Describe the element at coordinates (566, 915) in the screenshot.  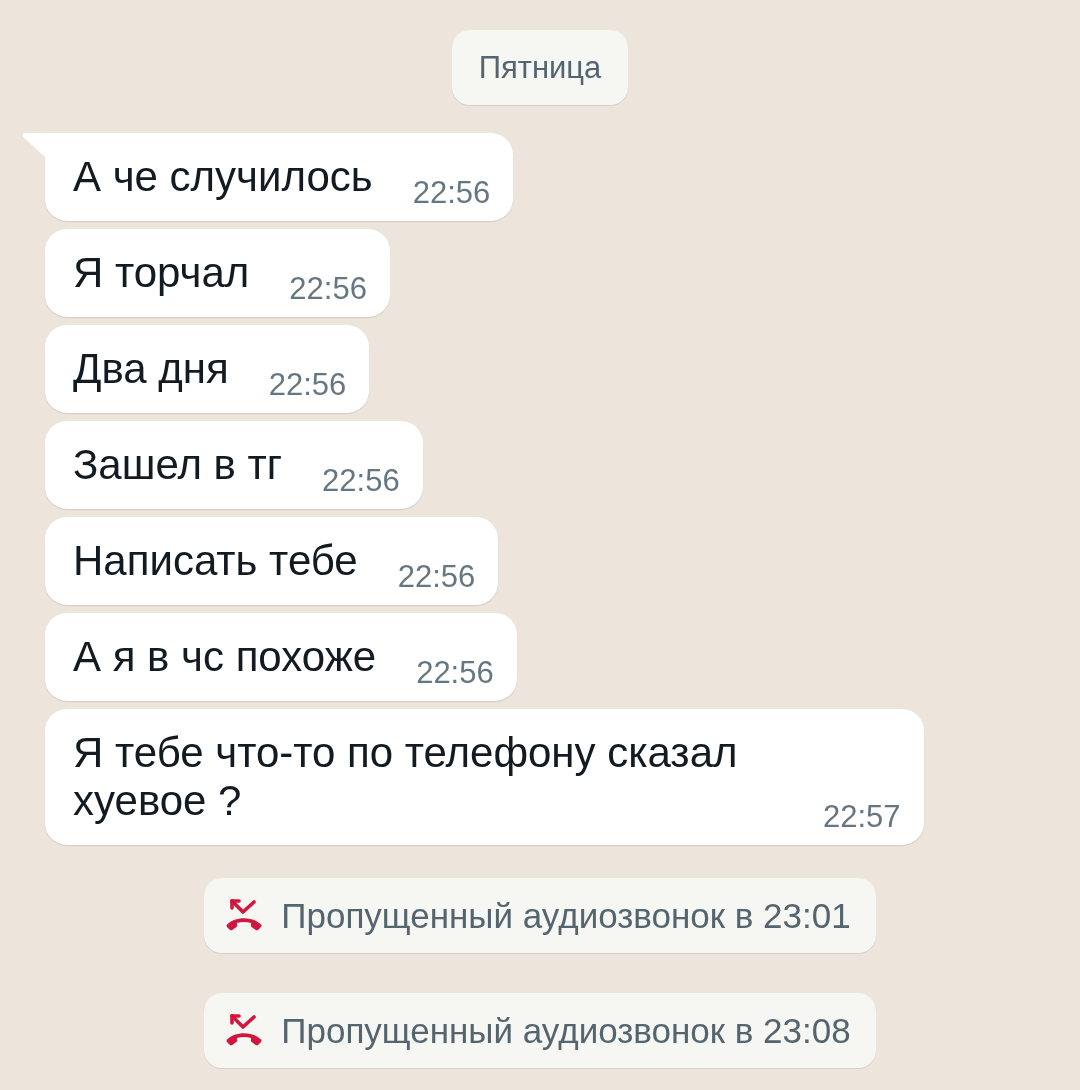
I see `missed-call-text: Пропущенный аудиозвонок в 23:01` at that location.